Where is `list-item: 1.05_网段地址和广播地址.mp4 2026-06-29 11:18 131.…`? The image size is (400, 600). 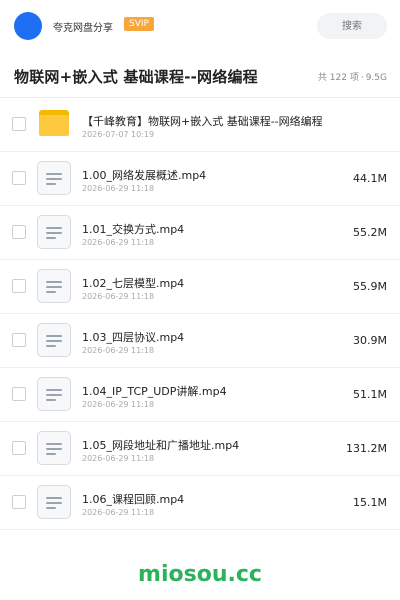
list-item: 1.05_网段地址和广播地址.mp4 2026-06-29 11:18 131.… is located at coordinates (200, 449).